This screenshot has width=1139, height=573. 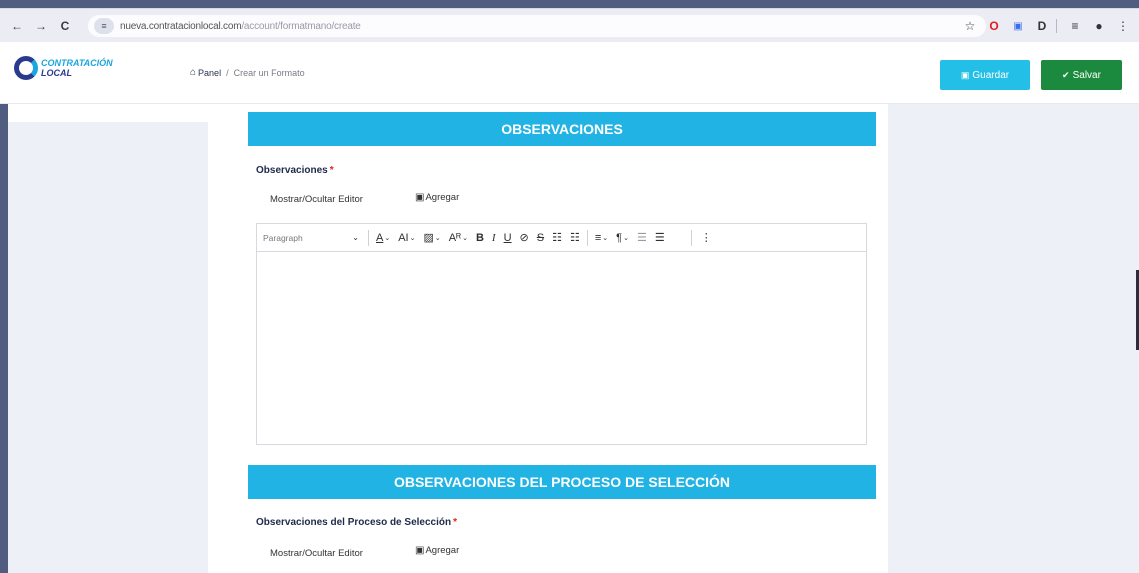 What do you see at coordinates (562, 129) in the screenshot?
I see `section-heading-observaciones: OBSERVACIONES` at bounding box center [562, 129].